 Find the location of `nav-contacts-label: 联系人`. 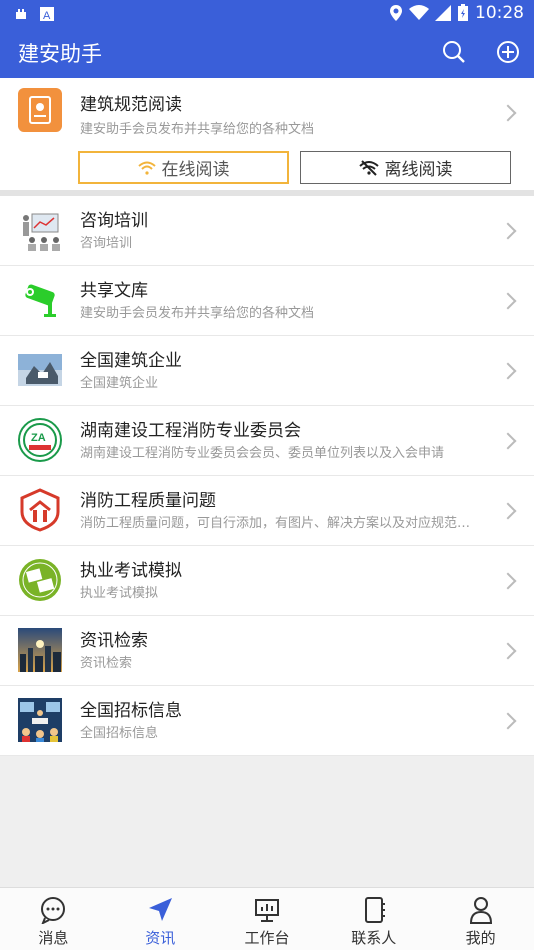

nav-contacts-label: 联系人 is located at coordinates (374, 938).